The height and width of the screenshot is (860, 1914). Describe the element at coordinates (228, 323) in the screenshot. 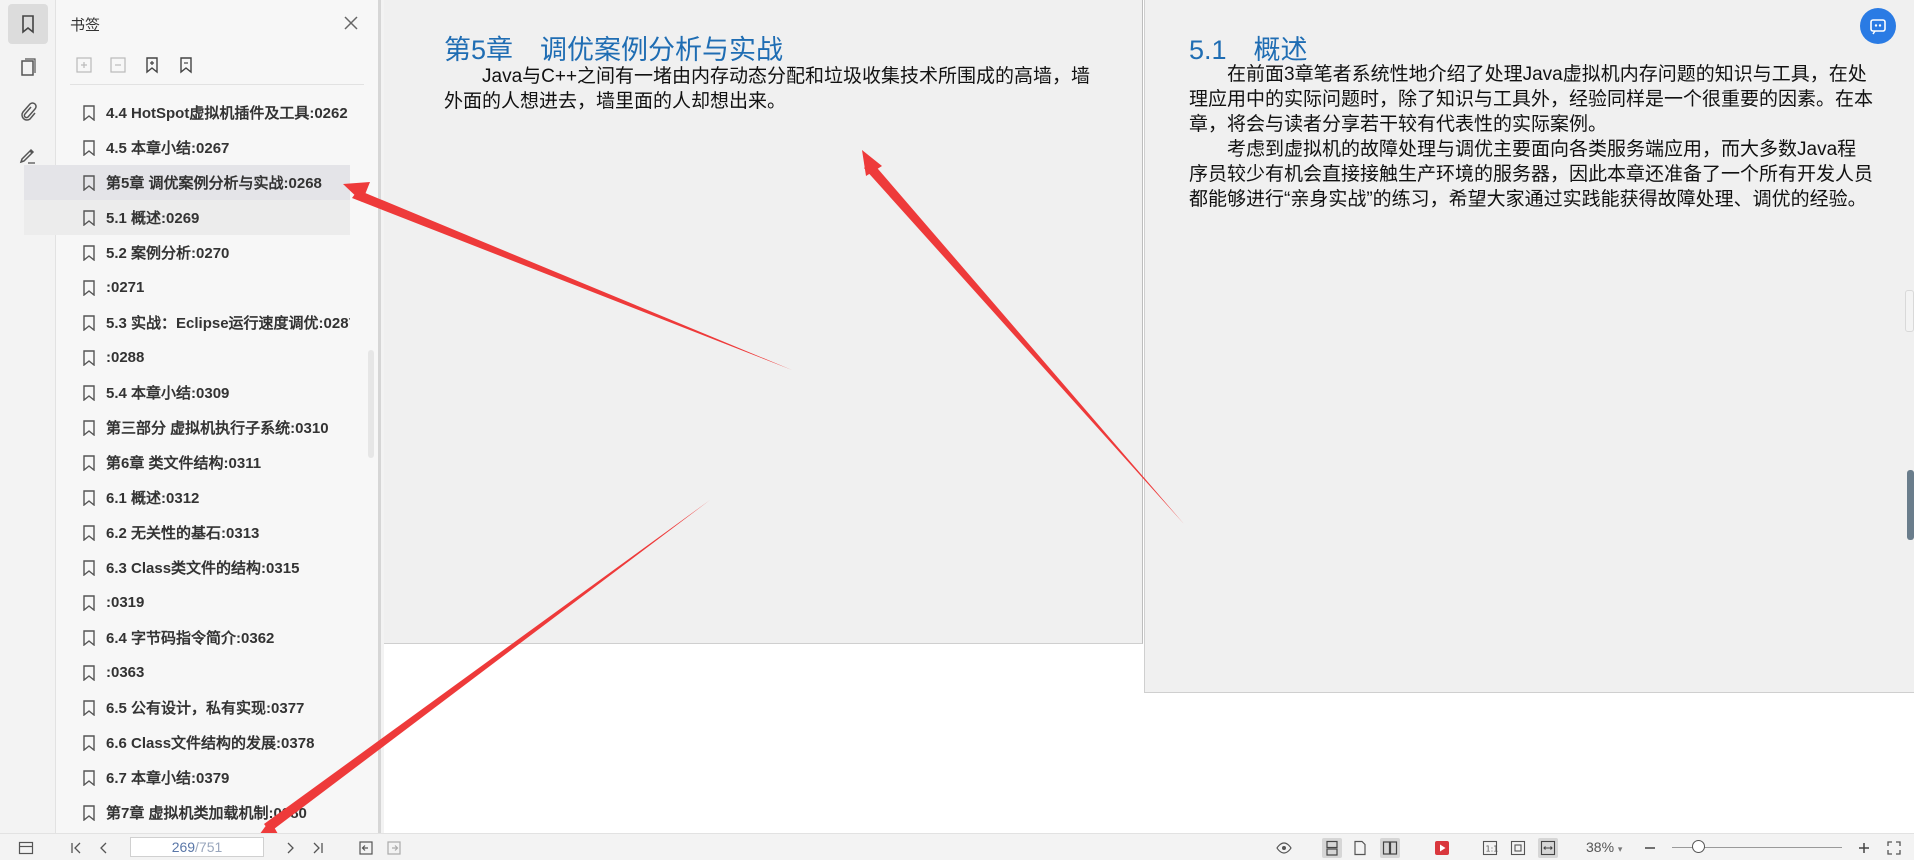

I see `bookmark-label: 5.3 实战：Eclipse运行速度调优:0287` at that location.